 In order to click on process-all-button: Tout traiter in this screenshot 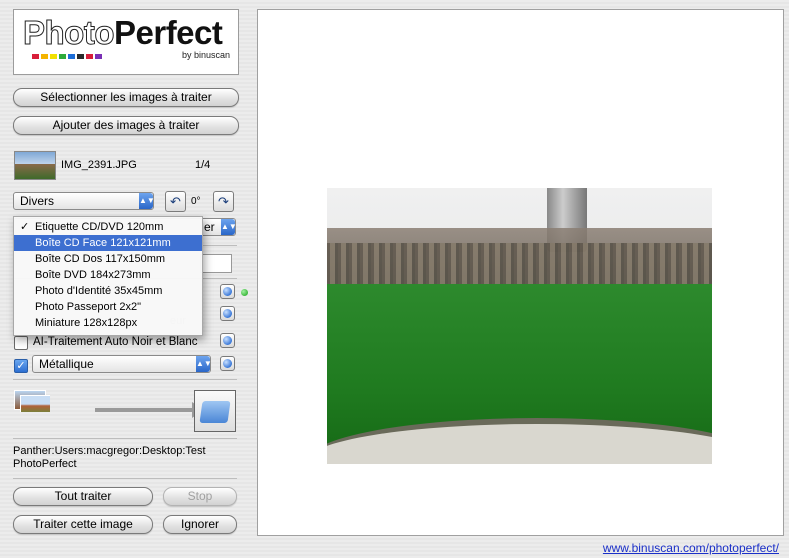, I will do `click(83, 496)`.